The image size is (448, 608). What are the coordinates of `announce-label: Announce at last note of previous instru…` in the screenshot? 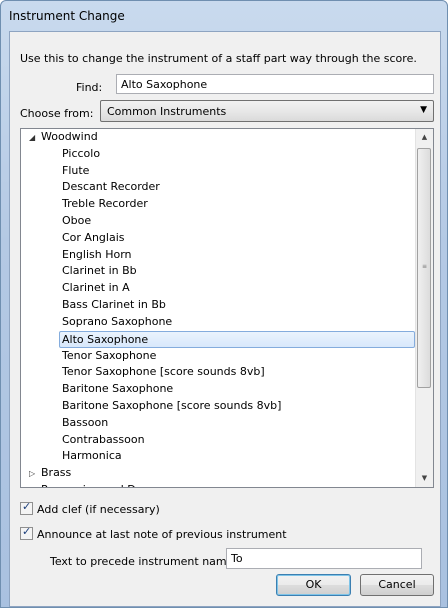 It's located at (162, 534).